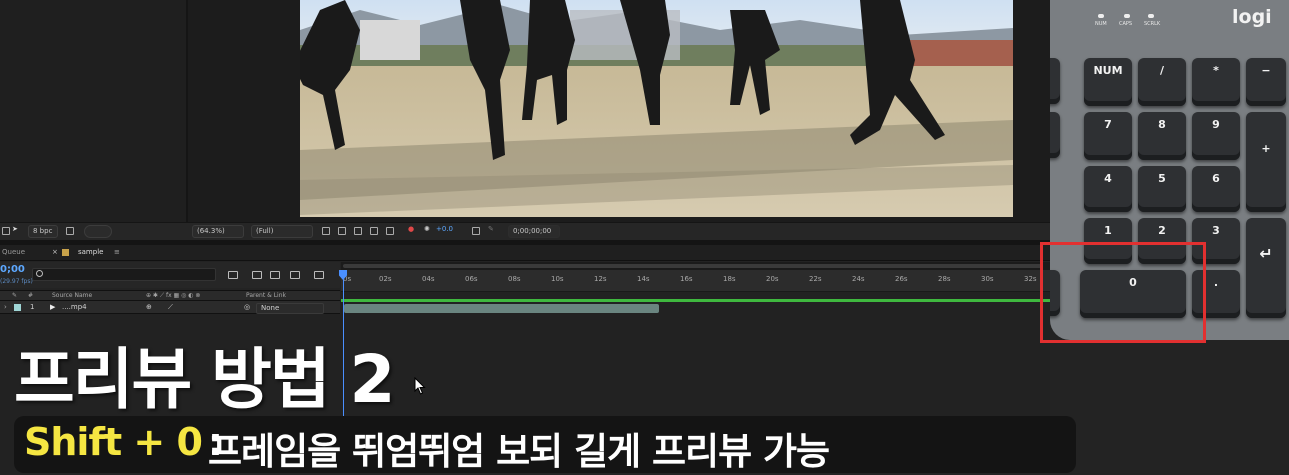 The image size is (1289, 475). I want to click on key-label: 4, so click(1108, 178).